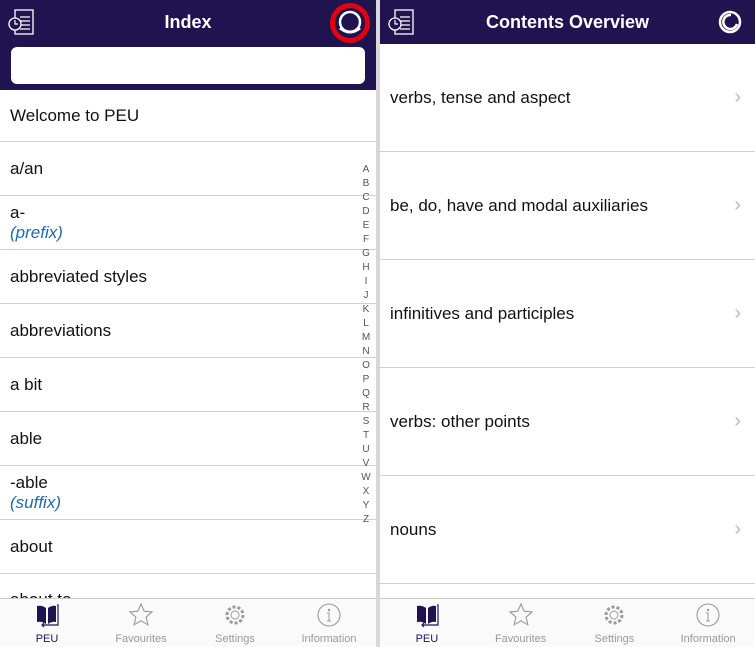 The image size is (755, 647). What do you see at coordinates (366, 464) in the screenshot?
I see `alphabet-letter: V` at bounding box center [366, 464].